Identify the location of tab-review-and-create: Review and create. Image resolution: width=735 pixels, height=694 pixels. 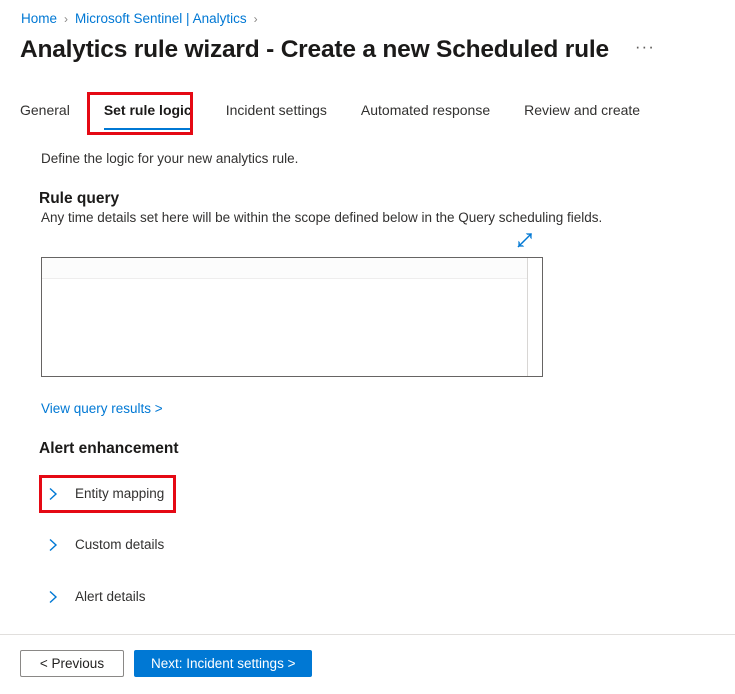
(582, 114).